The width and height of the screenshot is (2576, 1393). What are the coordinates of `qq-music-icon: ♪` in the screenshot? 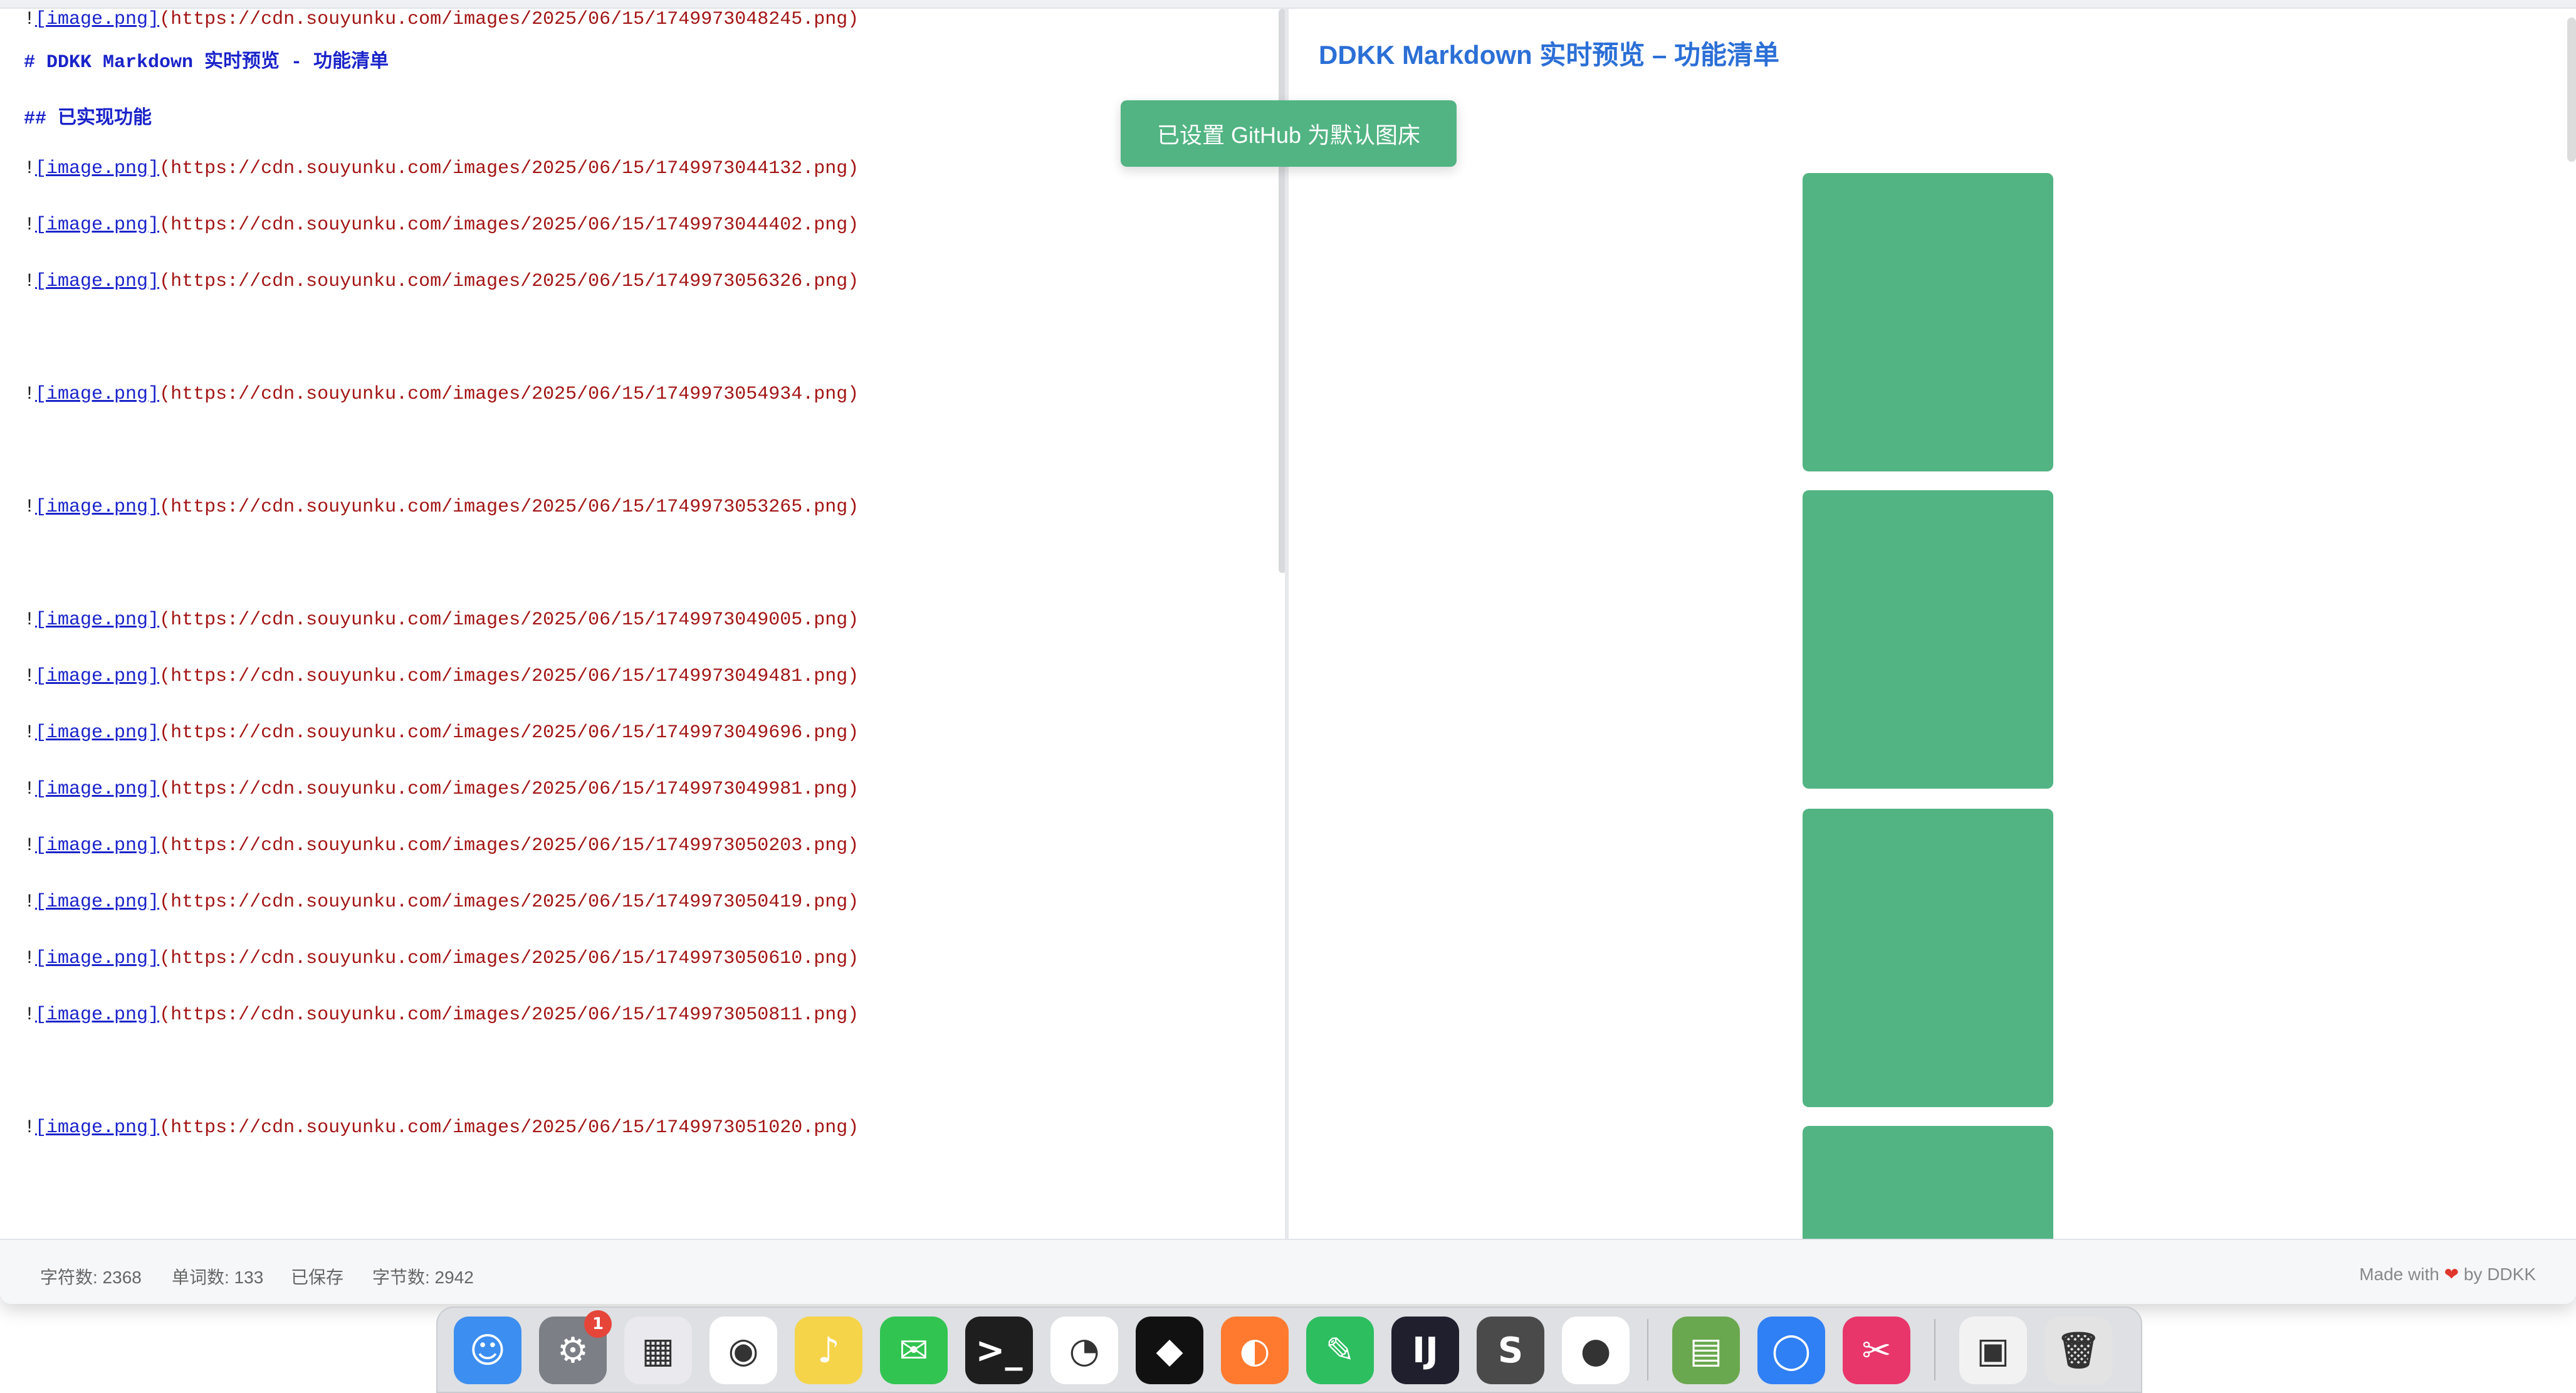 It's located at (828, 1350).